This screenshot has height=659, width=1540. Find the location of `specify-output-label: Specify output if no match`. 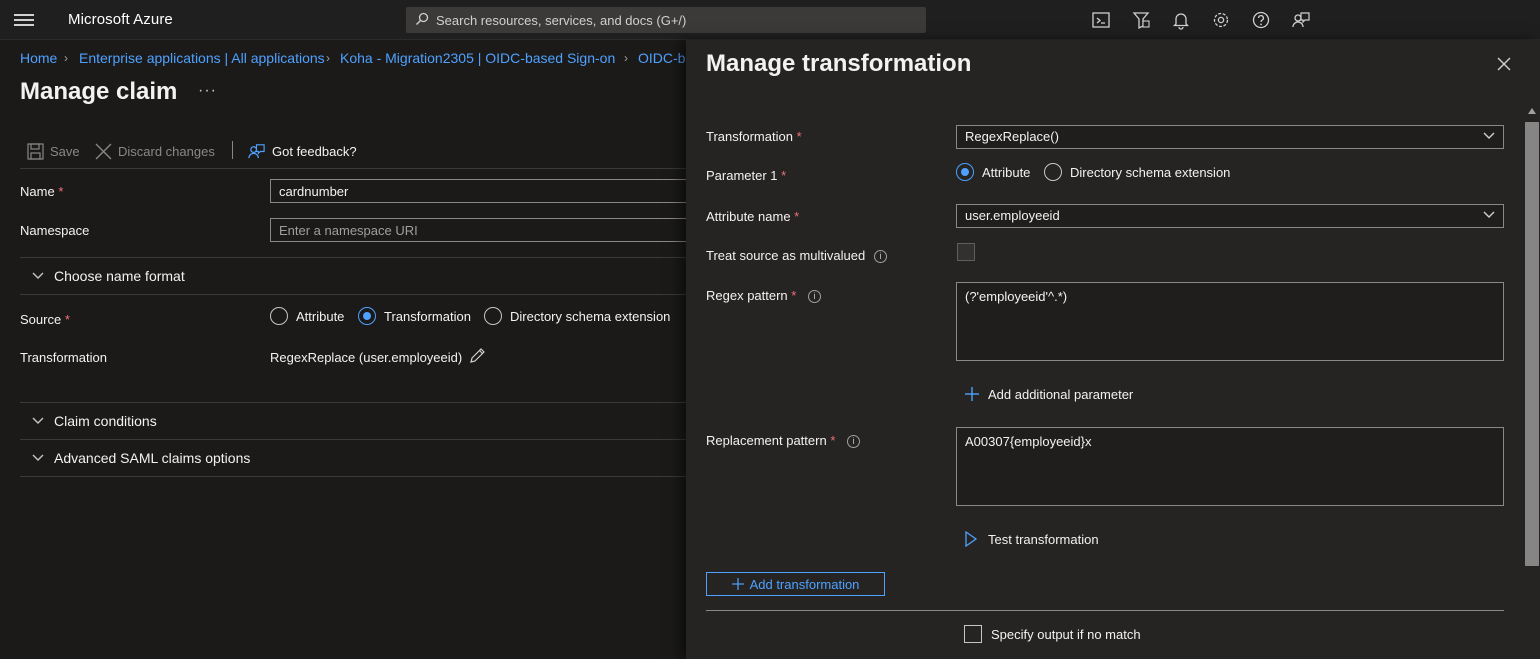

specify-output-label: Specify output if no match is located at coordinates (1066, 634).